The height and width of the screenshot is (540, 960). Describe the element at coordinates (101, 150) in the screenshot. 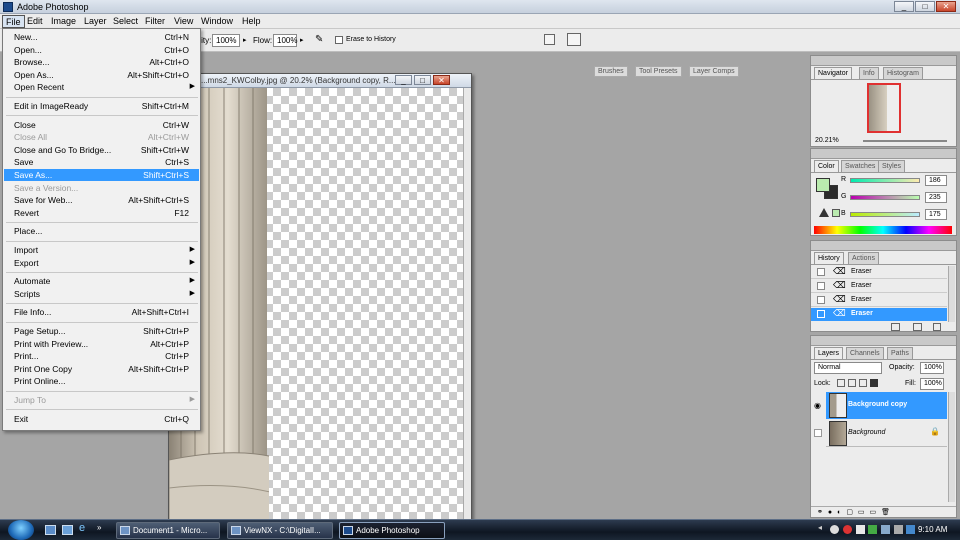

I see `file-menu-item: Close and Go To Bridge... Shift+Ctrl+W` at that location.